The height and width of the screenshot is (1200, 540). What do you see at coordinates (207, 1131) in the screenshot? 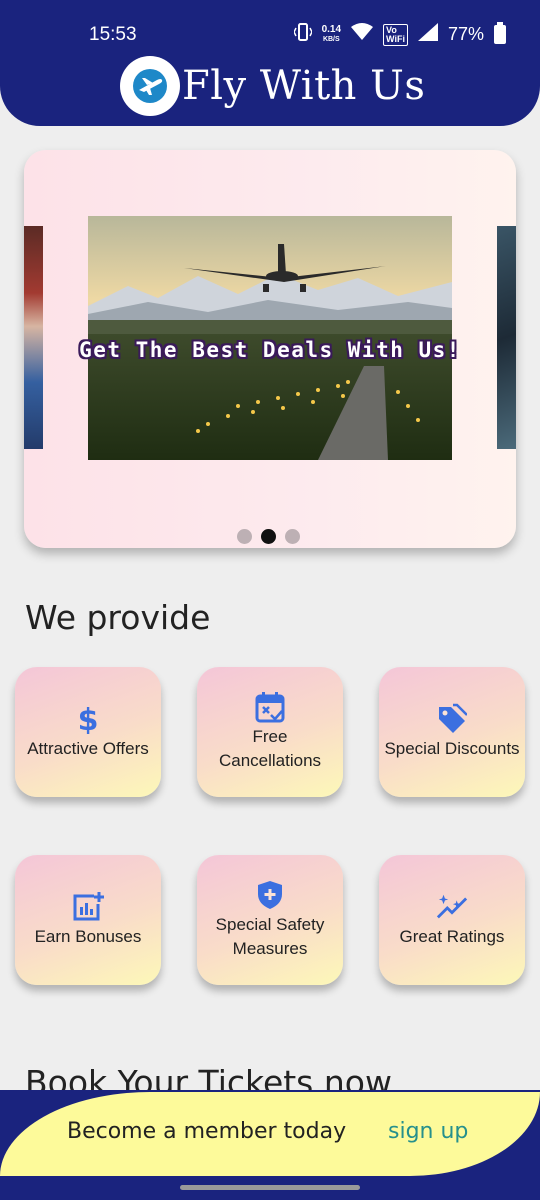
I see `member-banner-text: Become a member today` at bounding box center [207, 1131].